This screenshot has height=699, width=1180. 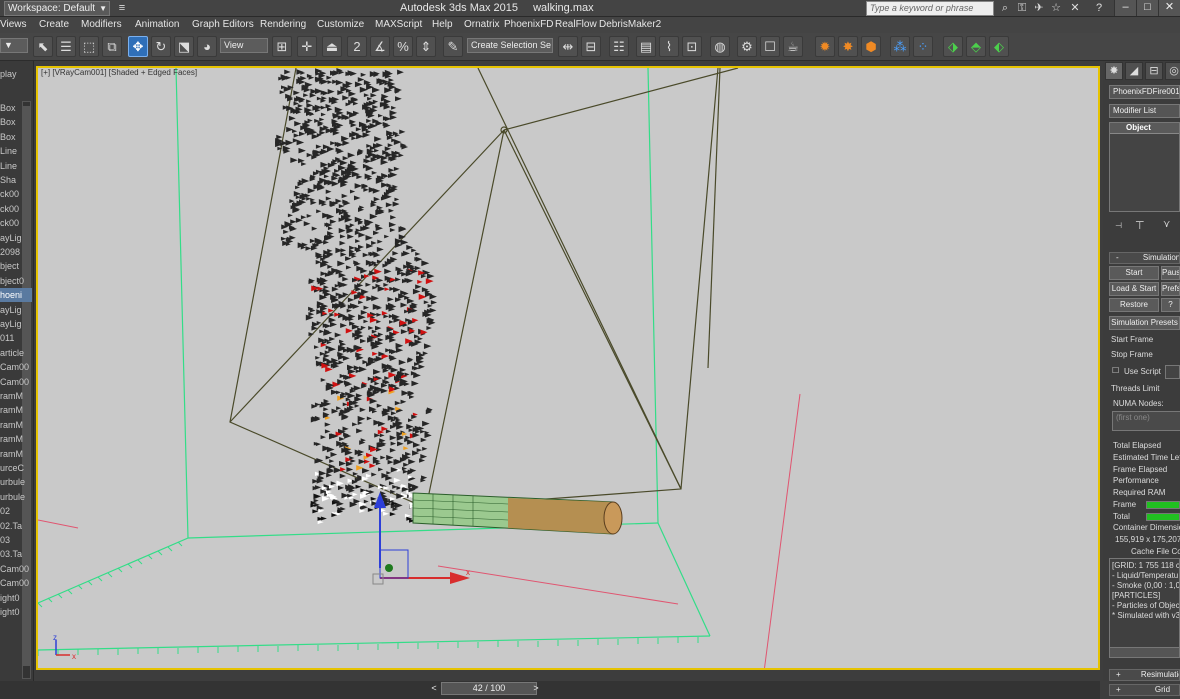 I want to click on named-selection-dropdown: Create Selection Se, so click(x=510, y=45).